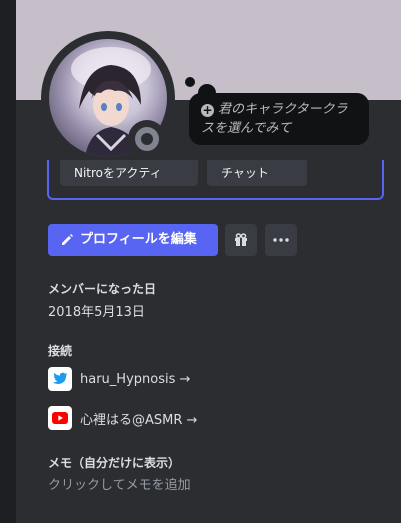  Describe the element at coordinates (129, 173) in the screenshot. I see `nitro-activate-button: Nitroをアクティ` at that location.